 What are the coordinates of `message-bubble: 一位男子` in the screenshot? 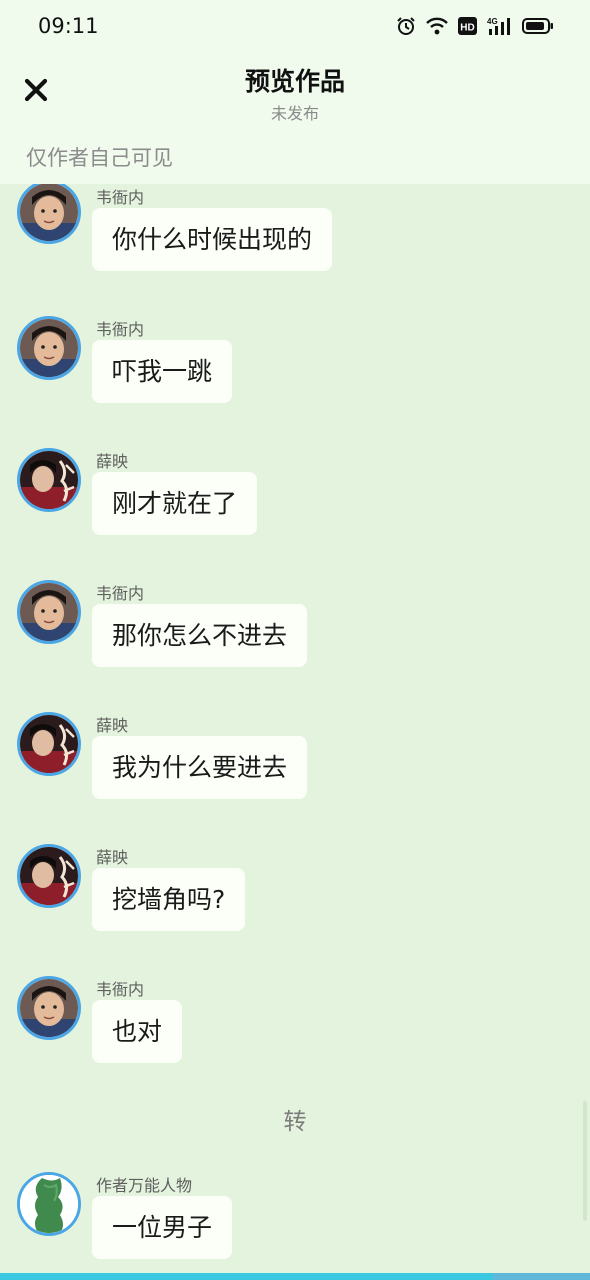 It's located at (162, 1227).